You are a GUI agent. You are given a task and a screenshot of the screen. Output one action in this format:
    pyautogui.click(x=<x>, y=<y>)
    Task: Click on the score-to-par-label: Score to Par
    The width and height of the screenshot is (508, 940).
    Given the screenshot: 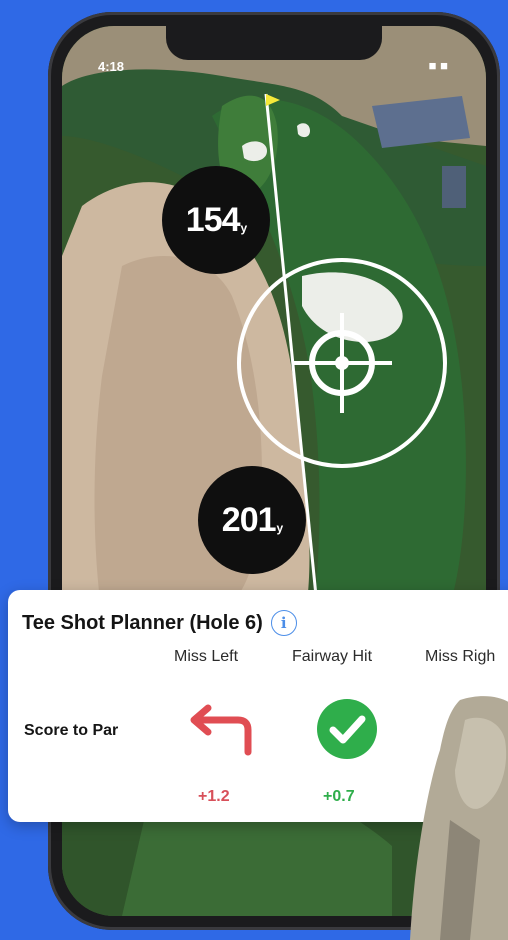 What is the action you would take?
    pyautogui.click(x=71, y=730)
    